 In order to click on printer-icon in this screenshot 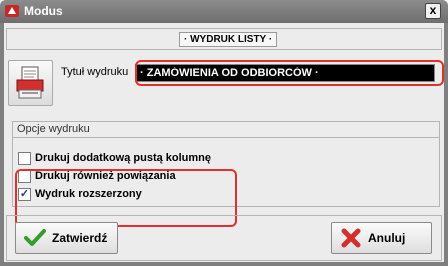, I will do `click(30, 82)`.